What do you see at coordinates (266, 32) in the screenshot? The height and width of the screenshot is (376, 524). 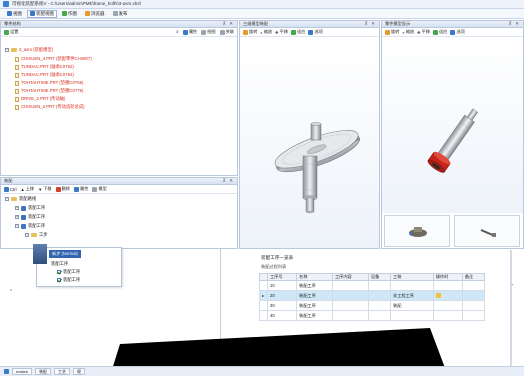 I see `zoom-button: ⌕ 缩放` at bounding box center [266, 32].